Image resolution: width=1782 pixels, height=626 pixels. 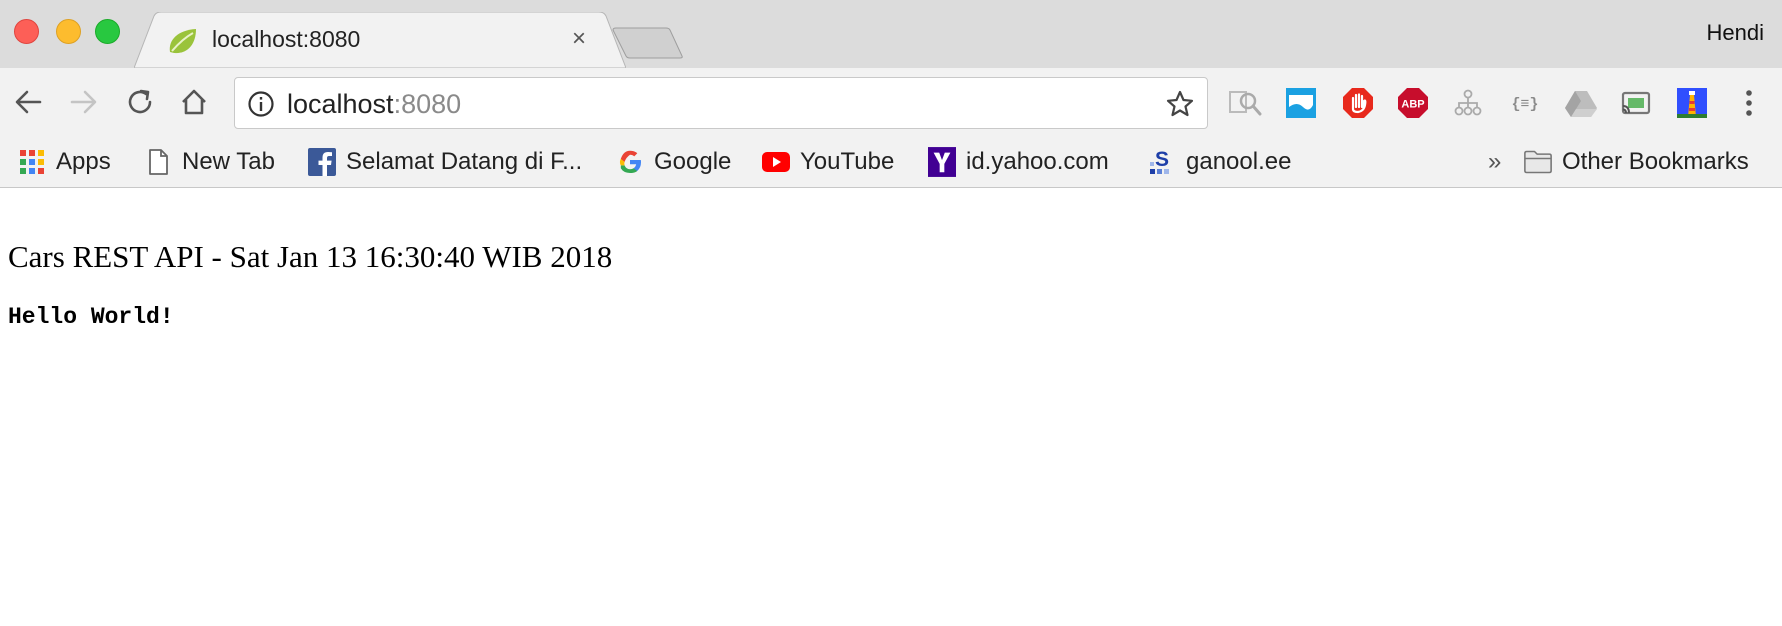 I want to click on tab-strip: localhost:8080 × Hendi, so click(x=891, y=34).